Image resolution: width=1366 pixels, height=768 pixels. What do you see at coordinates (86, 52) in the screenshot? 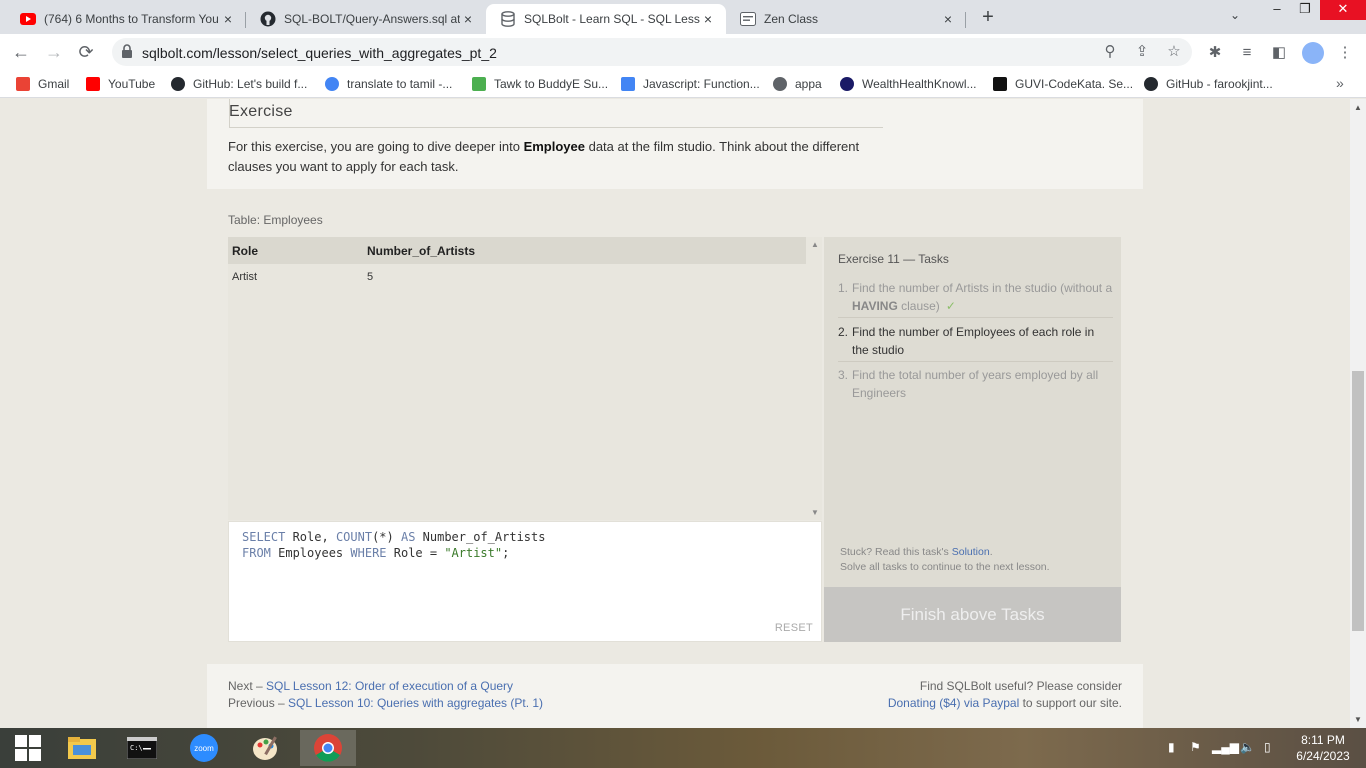
I see `reload-icon: ⟳` at bounding box center [86, 52].